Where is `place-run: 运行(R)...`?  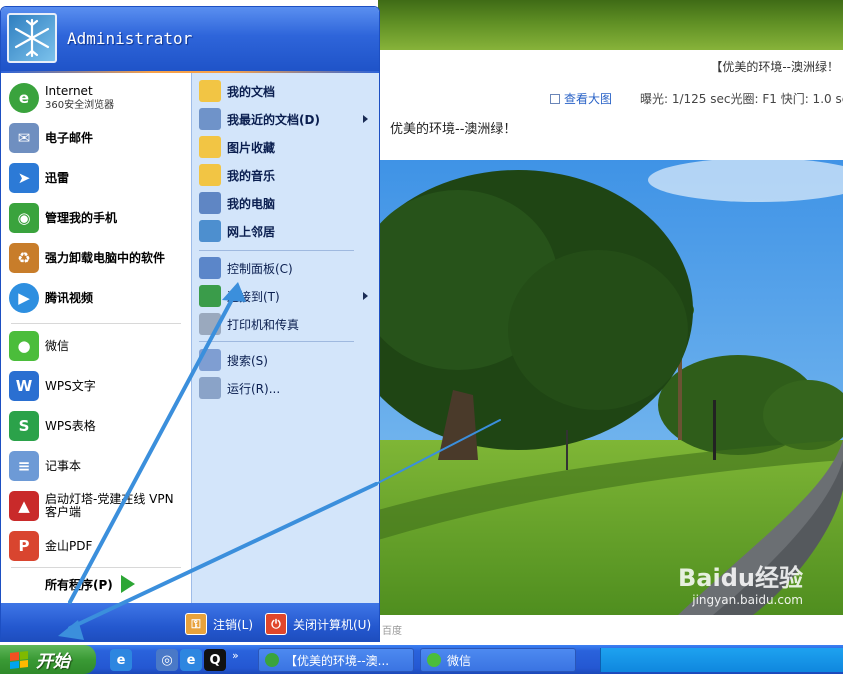
place-run: 运行(R)... is located at coordinates (286, 388).